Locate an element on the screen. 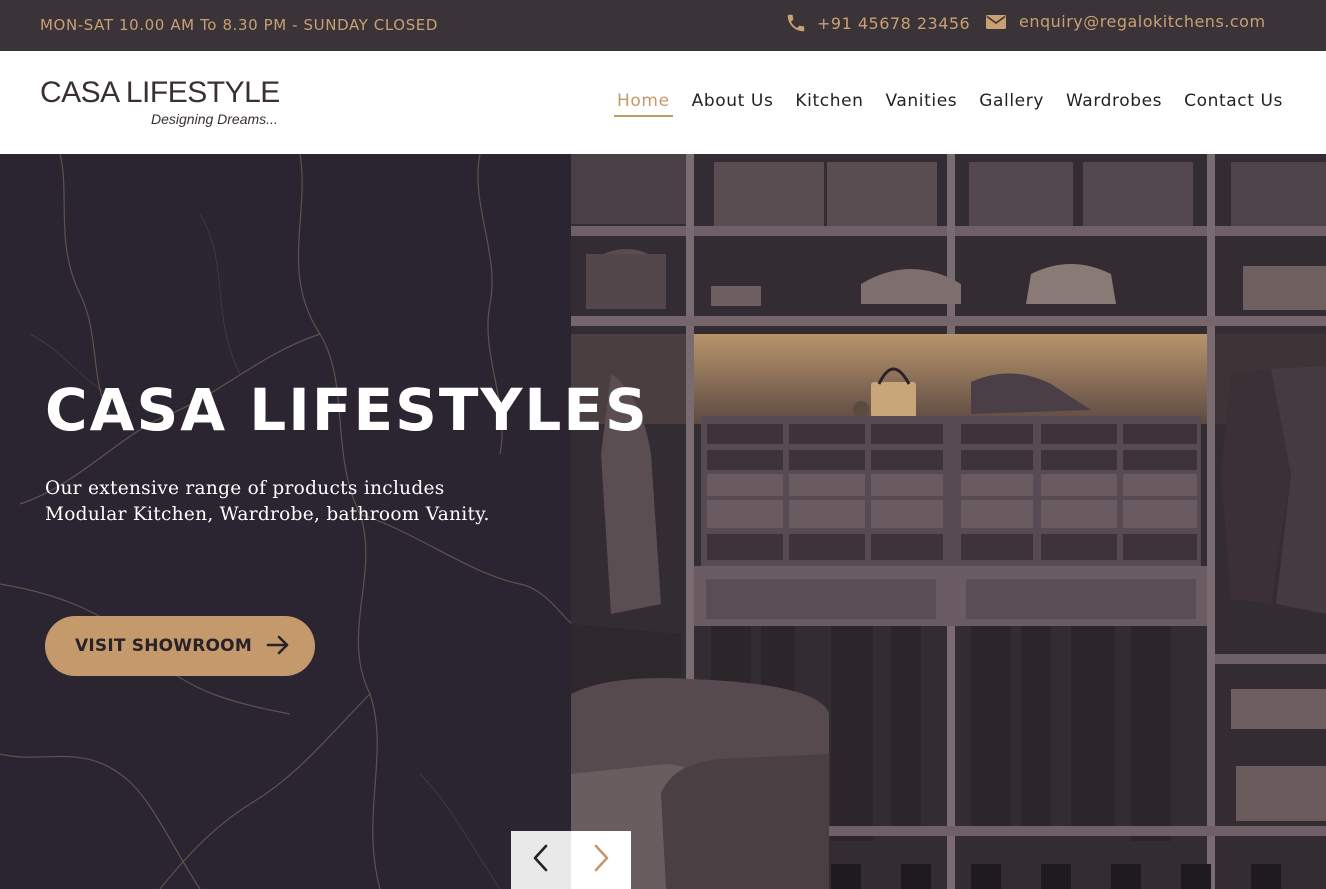 The height and width of the screenshot is (889, 1326). chevron-left-icon is located at coordinates (541, 860).